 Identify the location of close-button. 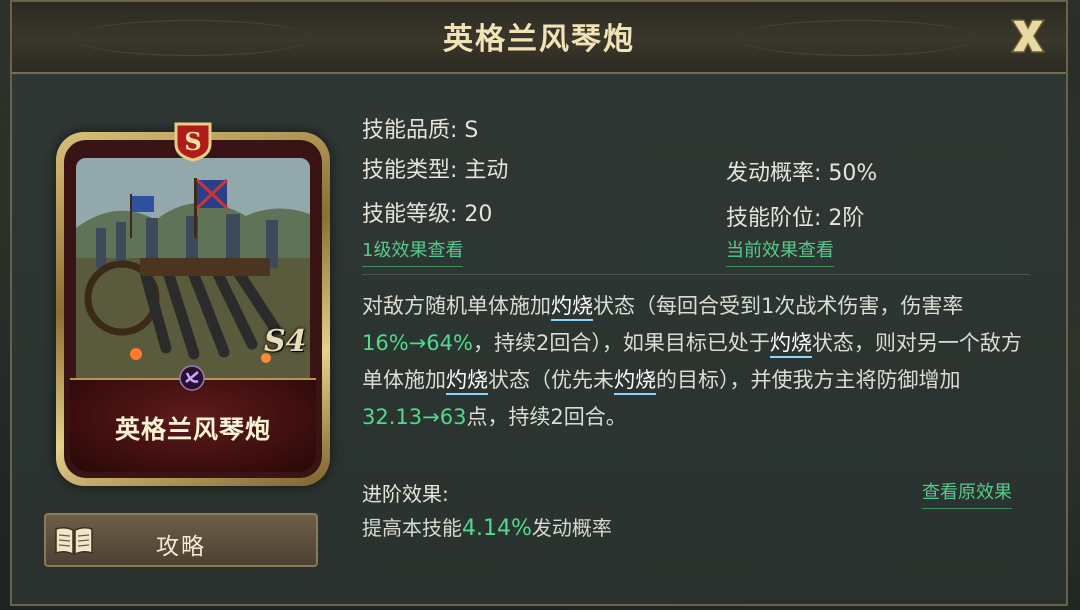
(1028, 36).